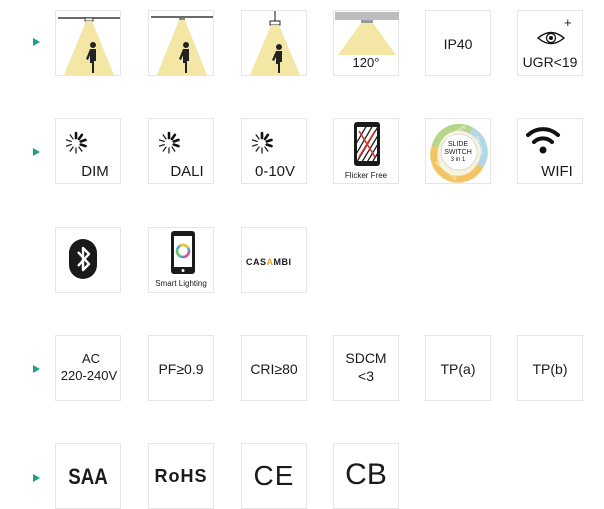  I want to click on sdcm-badge: SDCM <3, so click(366, 368).